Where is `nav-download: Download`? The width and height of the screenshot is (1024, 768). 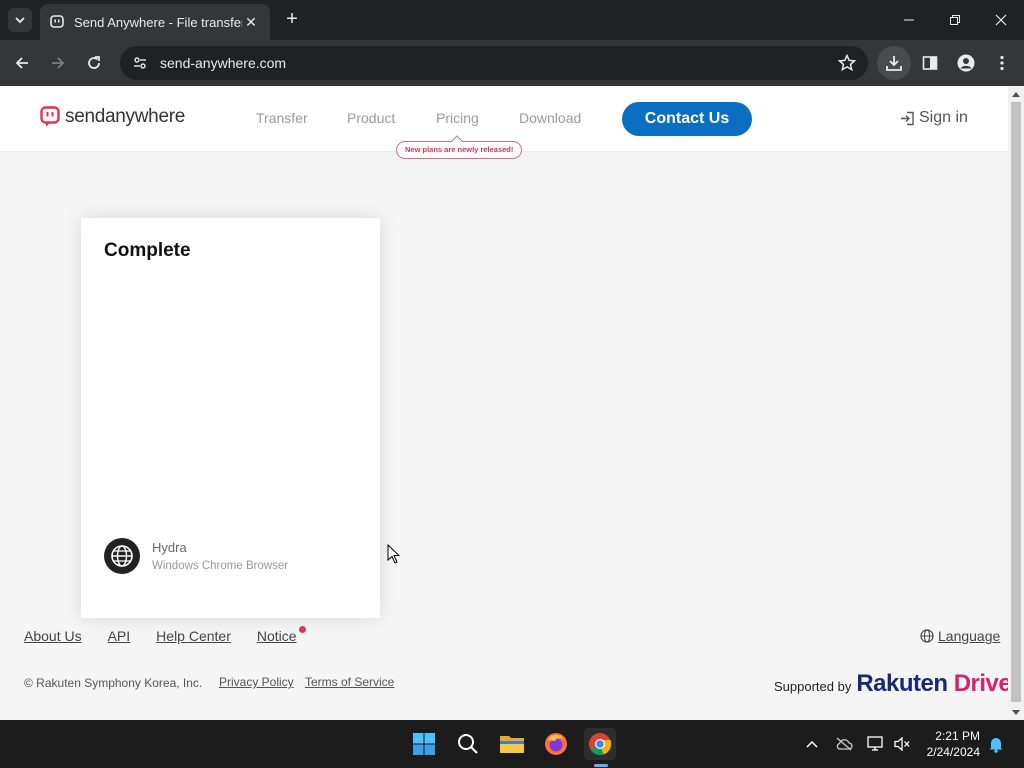 nav-download: Download is located at coordinates (550, 118).